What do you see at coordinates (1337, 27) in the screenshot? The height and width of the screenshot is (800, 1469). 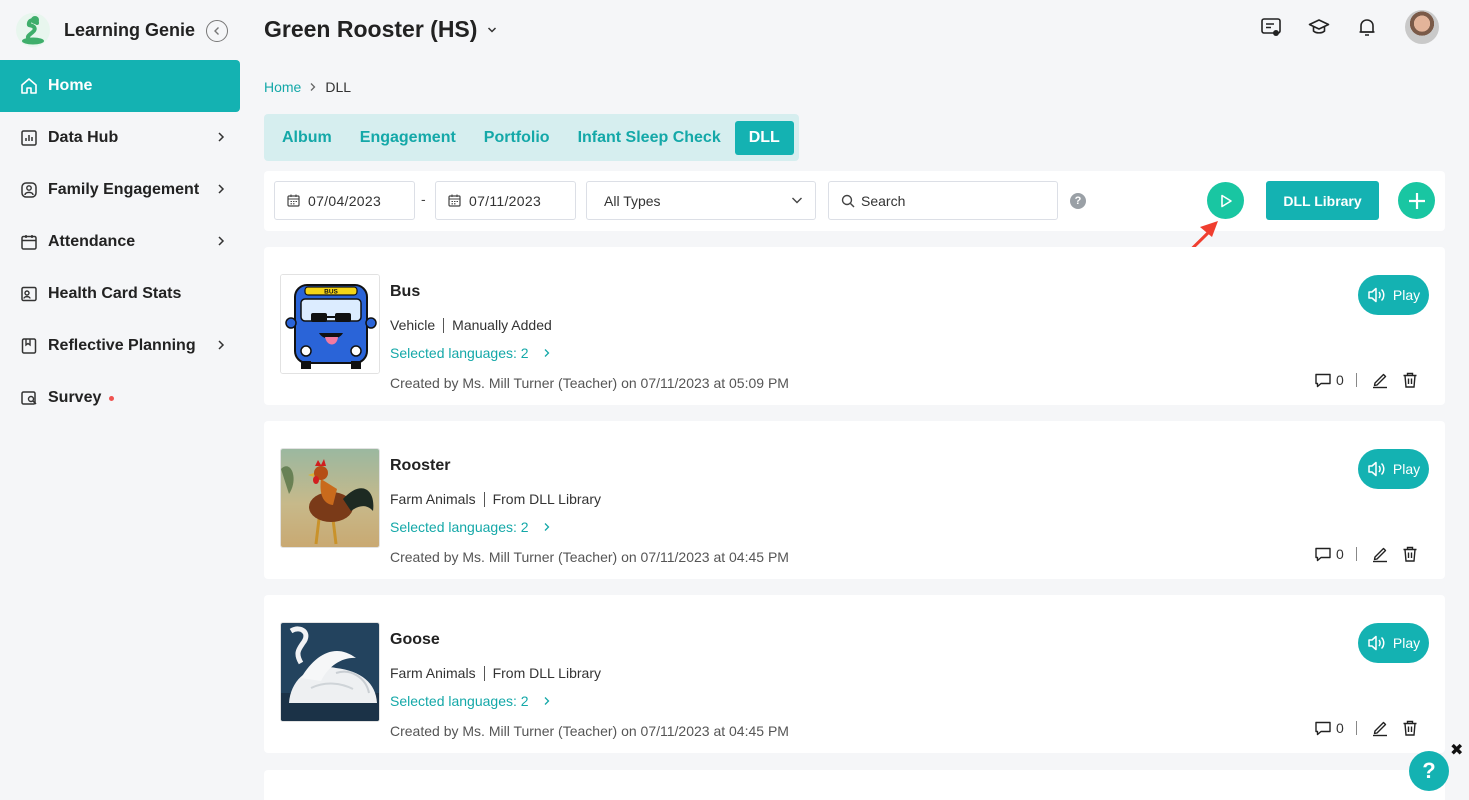 I see `header-icons` at bounding box center [1337, 27].